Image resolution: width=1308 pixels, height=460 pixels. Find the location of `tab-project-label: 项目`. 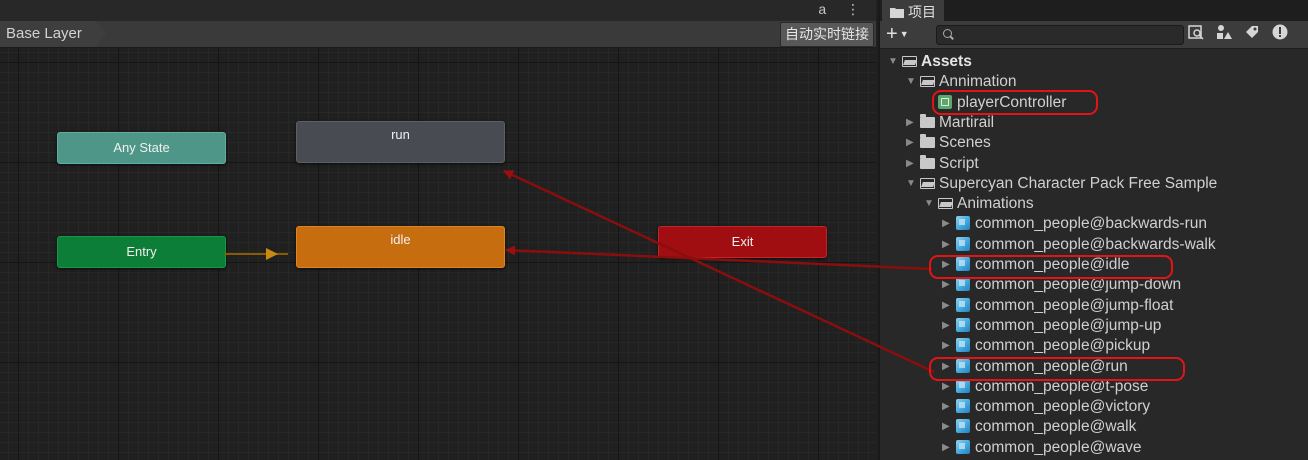

tab-project-label: 项目 is located at coordinates (922, 12).